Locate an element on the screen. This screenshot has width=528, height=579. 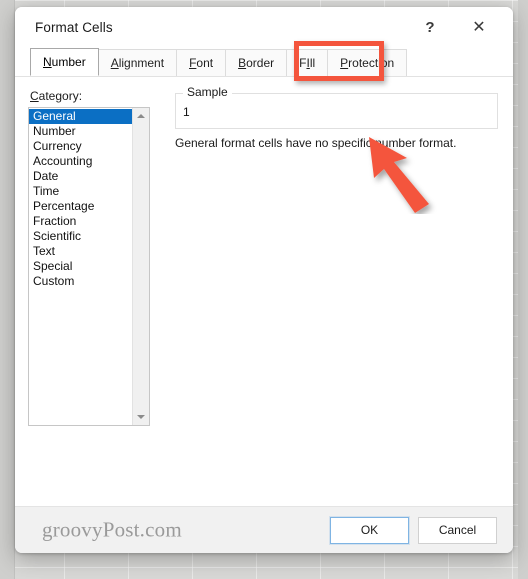
ok-button: OK is located at coordinates (369, 530).